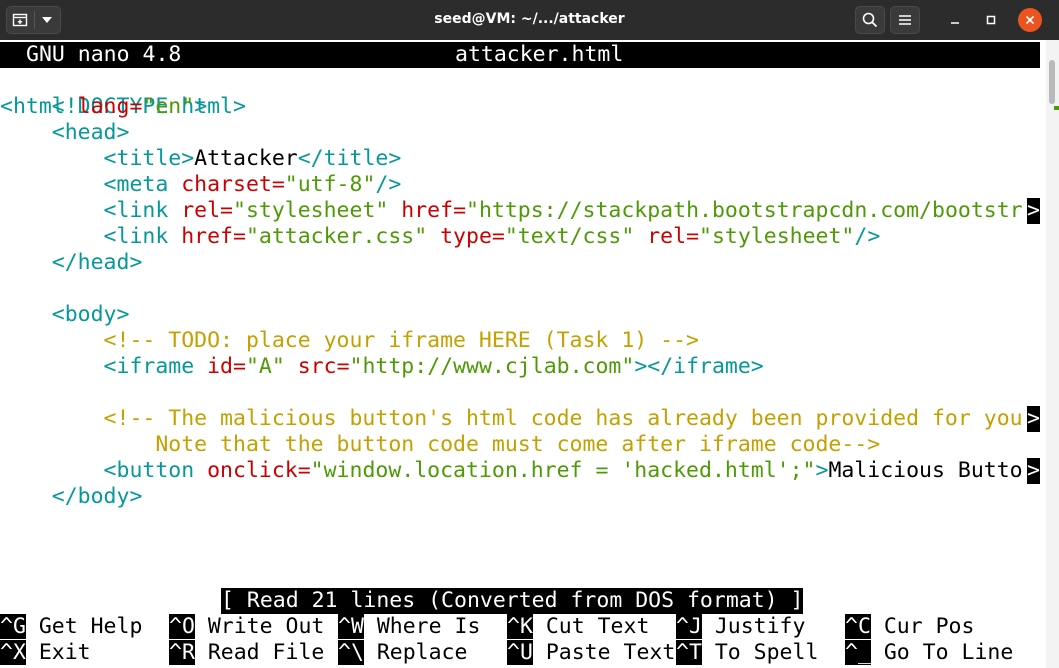  What do you see at coordinates (104, 366) in the screenshot?
I see `code-token: <iframe` at bounding box center [104, 366].